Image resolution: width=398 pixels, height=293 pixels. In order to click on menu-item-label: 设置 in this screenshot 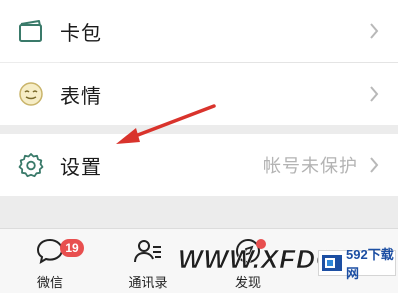, I will do `click(81, 166)`.